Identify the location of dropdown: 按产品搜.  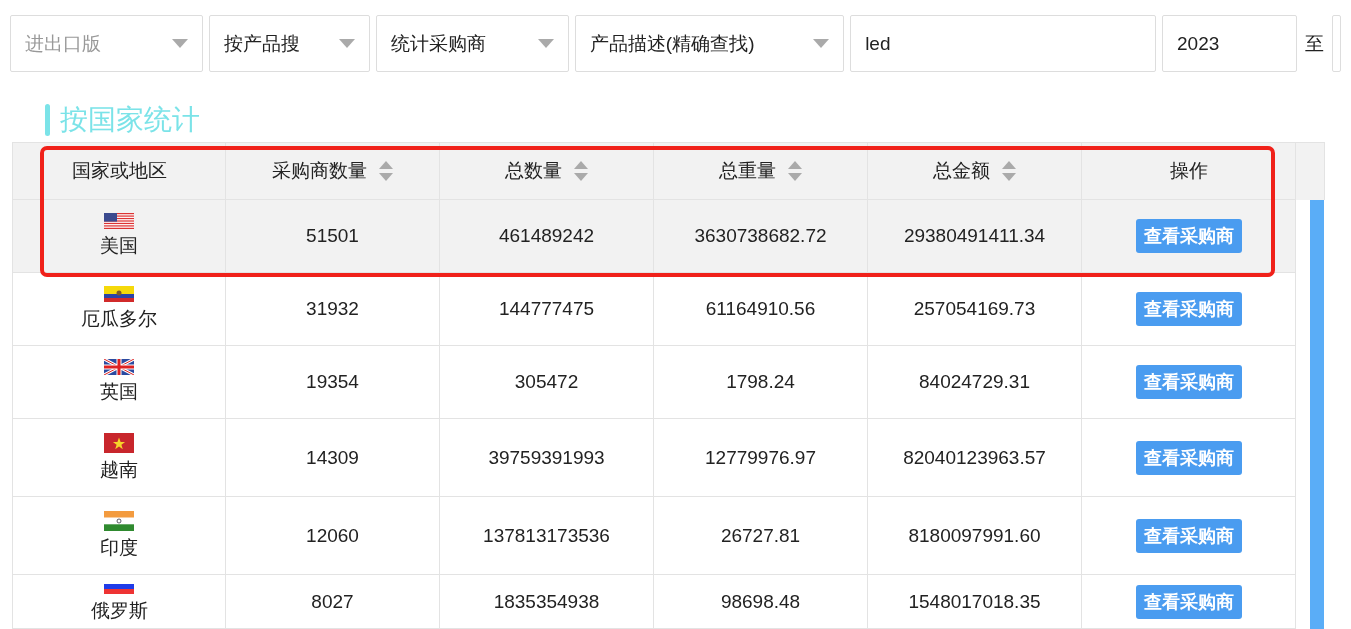
(289, 43).